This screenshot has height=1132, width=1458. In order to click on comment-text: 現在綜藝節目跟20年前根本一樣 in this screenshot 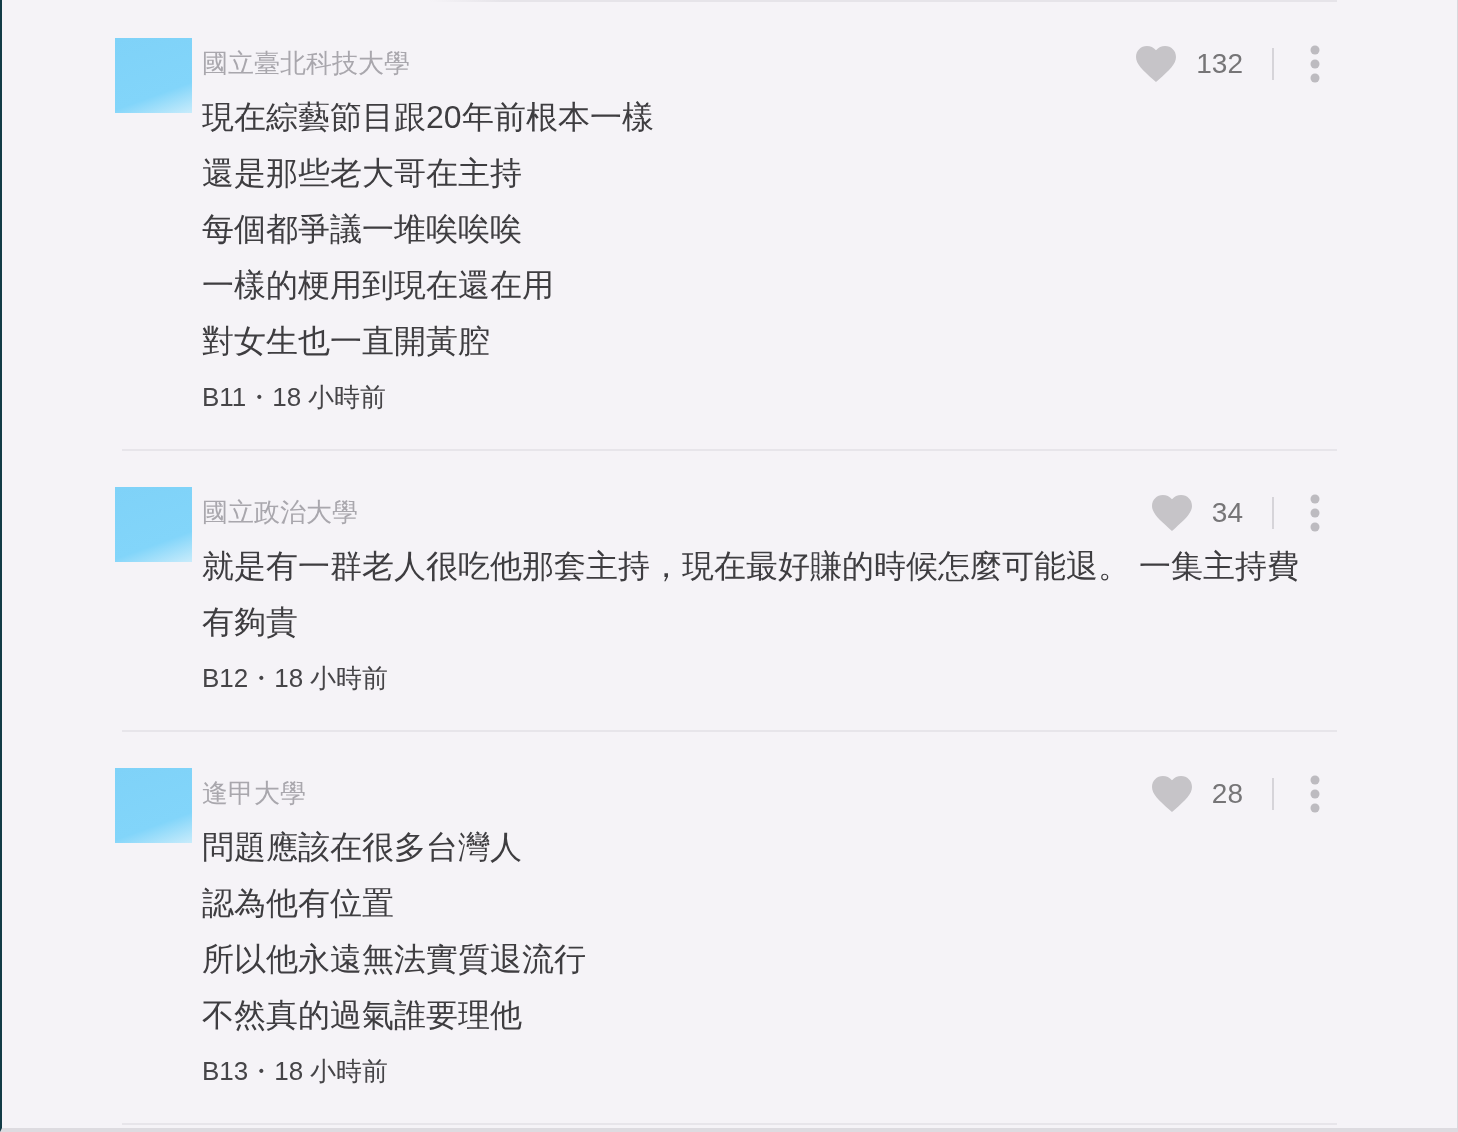, I will do `click(428, 117)`.